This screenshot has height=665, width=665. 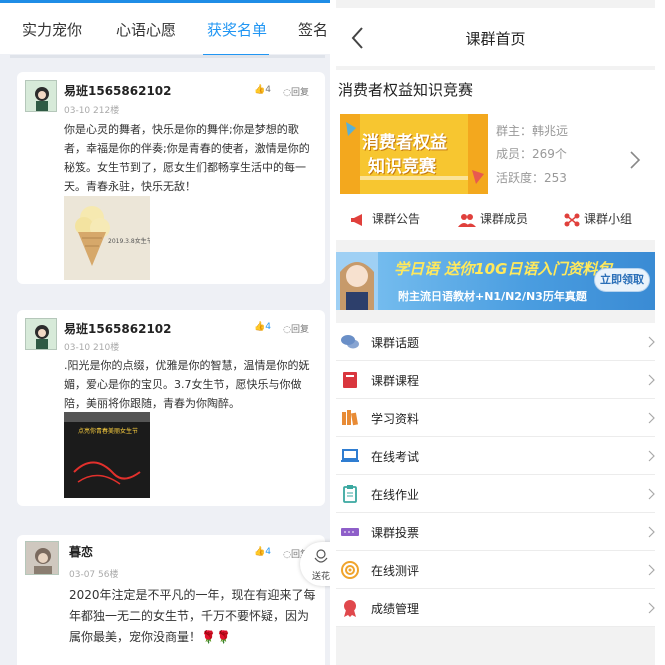 I want to click on menu-label: 课群话题, so click(x=395, y=343).